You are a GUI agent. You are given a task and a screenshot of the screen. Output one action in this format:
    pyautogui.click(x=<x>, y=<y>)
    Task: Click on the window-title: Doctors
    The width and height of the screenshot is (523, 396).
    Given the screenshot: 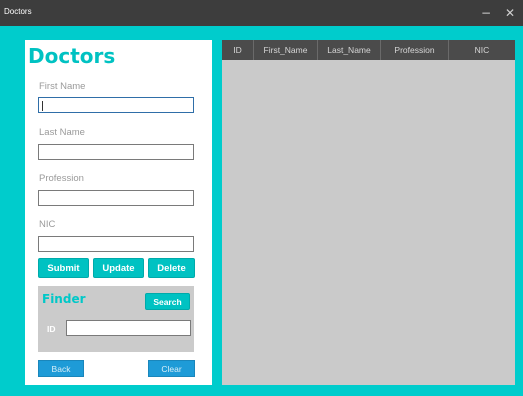 What is the action you would take?
    pyautogui.click(x=18, y=11)
    